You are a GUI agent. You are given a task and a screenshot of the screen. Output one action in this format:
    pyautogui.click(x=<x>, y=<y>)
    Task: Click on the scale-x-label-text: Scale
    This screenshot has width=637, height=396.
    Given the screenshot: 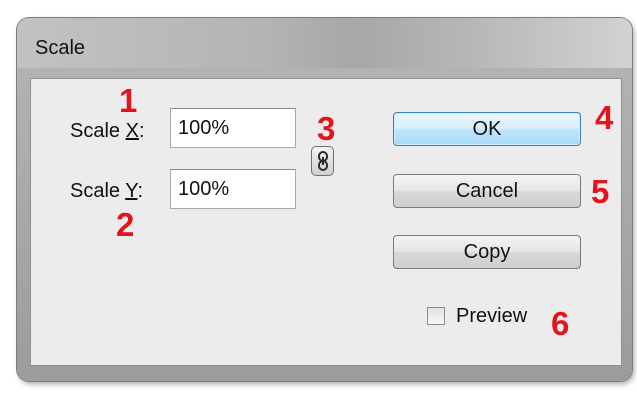 What is the action you would take?
    pyautogui.click(x=98, y=131)
    